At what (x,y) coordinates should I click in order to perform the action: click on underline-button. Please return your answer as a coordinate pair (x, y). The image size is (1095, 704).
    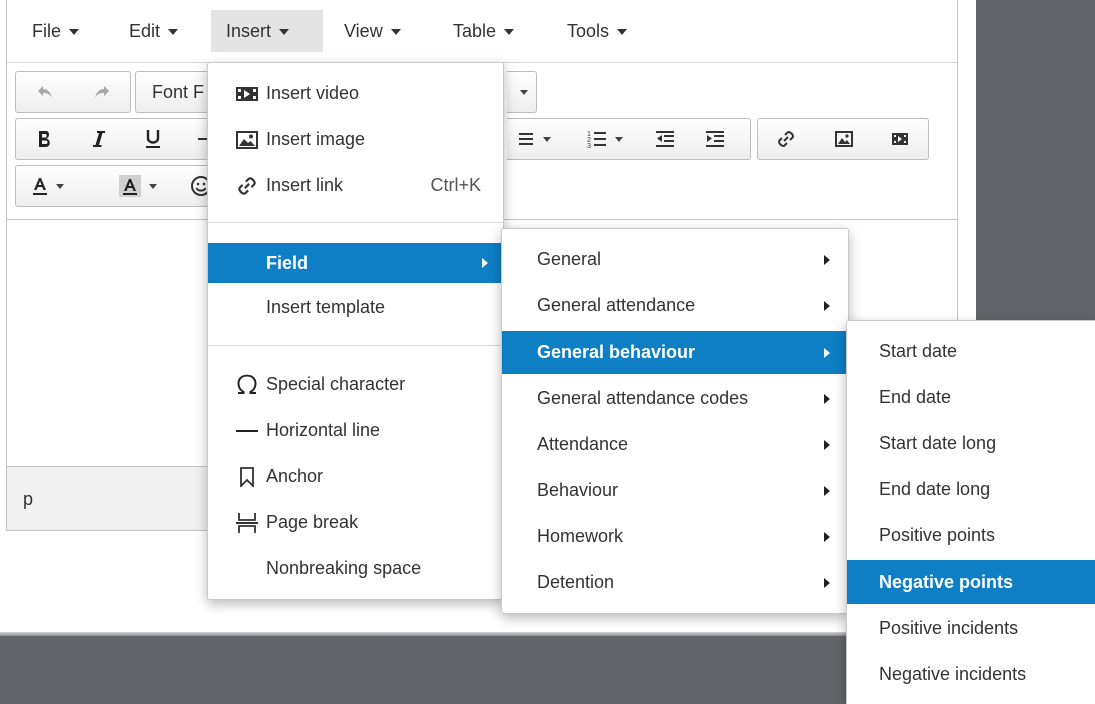
    Looking at the image, I should click on (153, 139).